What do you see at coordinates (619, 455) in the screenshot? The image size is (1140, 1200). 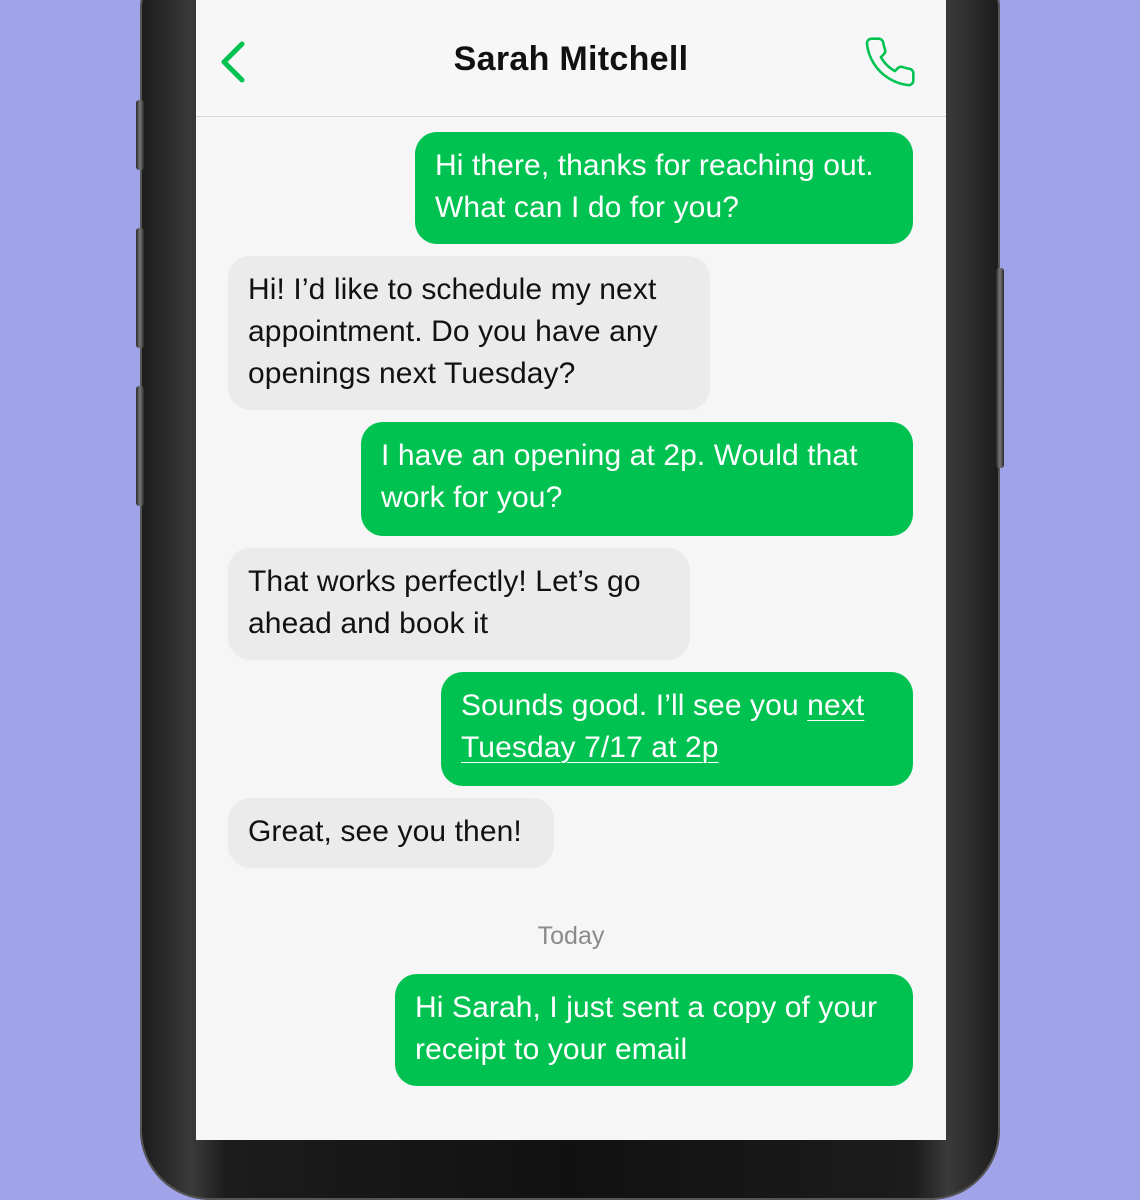 I see `message-line: I have an opening at 2p. Would that` at bounding box center [619, 455].